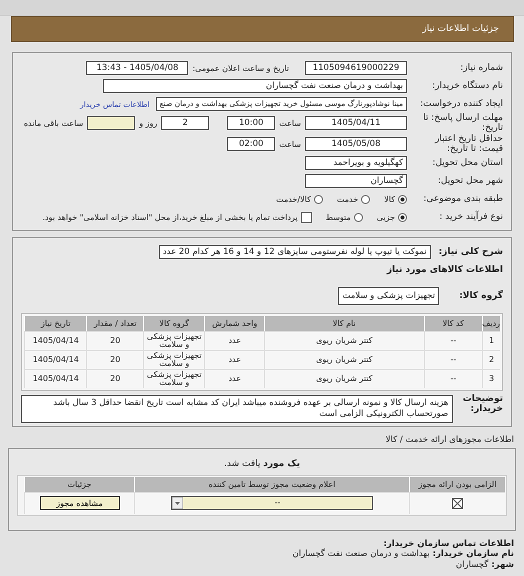  What do you see at coordinates (344, 324) in the screenshot?
I see `column-header: نام کالا` at bounding box center [344, 324].